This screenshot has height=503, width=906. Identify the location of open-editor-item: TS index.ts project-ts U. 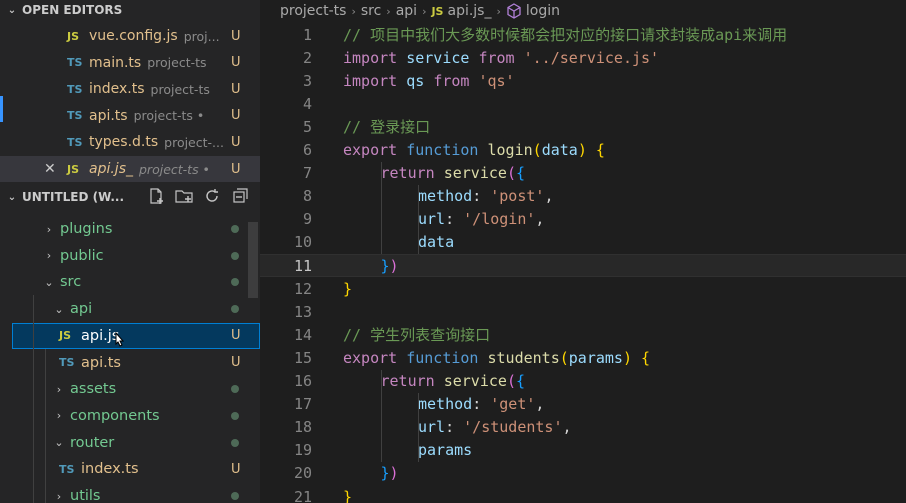
(130, 89).